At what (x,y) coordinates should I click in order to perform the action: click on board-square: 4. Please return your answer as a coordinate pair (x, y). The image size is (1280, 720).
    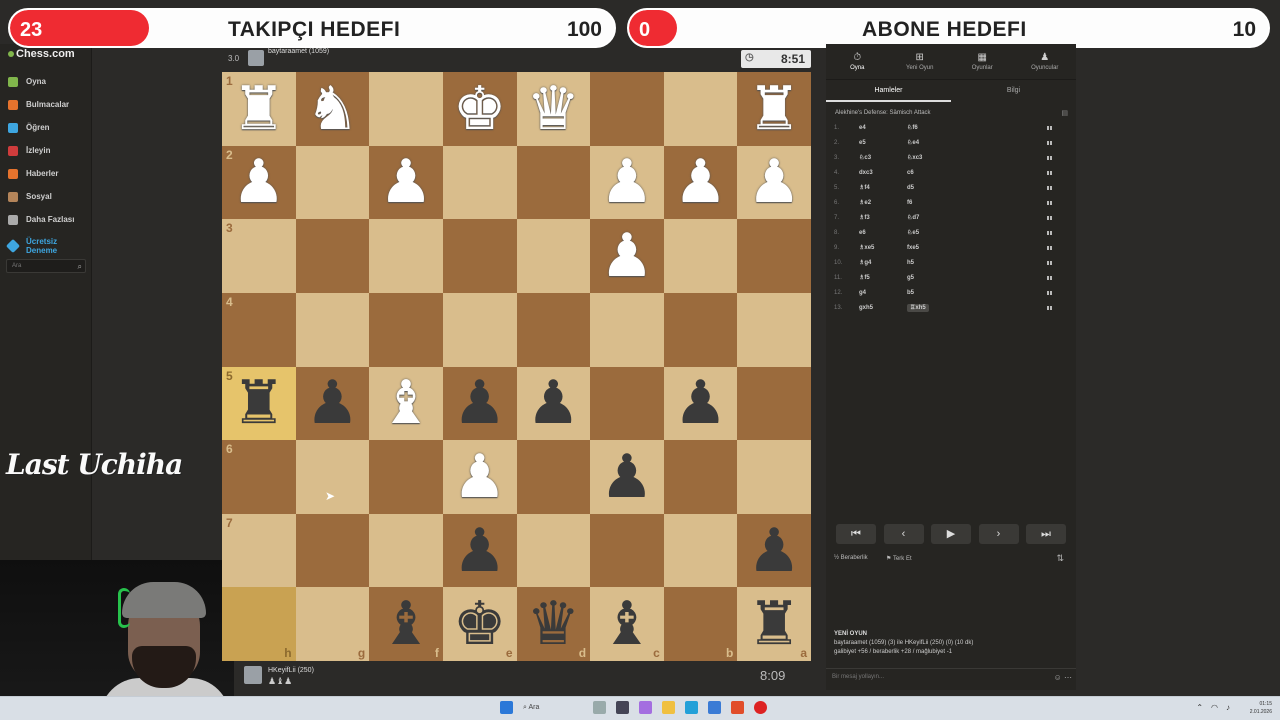
    Looking at the image, I should click on (259, 329).